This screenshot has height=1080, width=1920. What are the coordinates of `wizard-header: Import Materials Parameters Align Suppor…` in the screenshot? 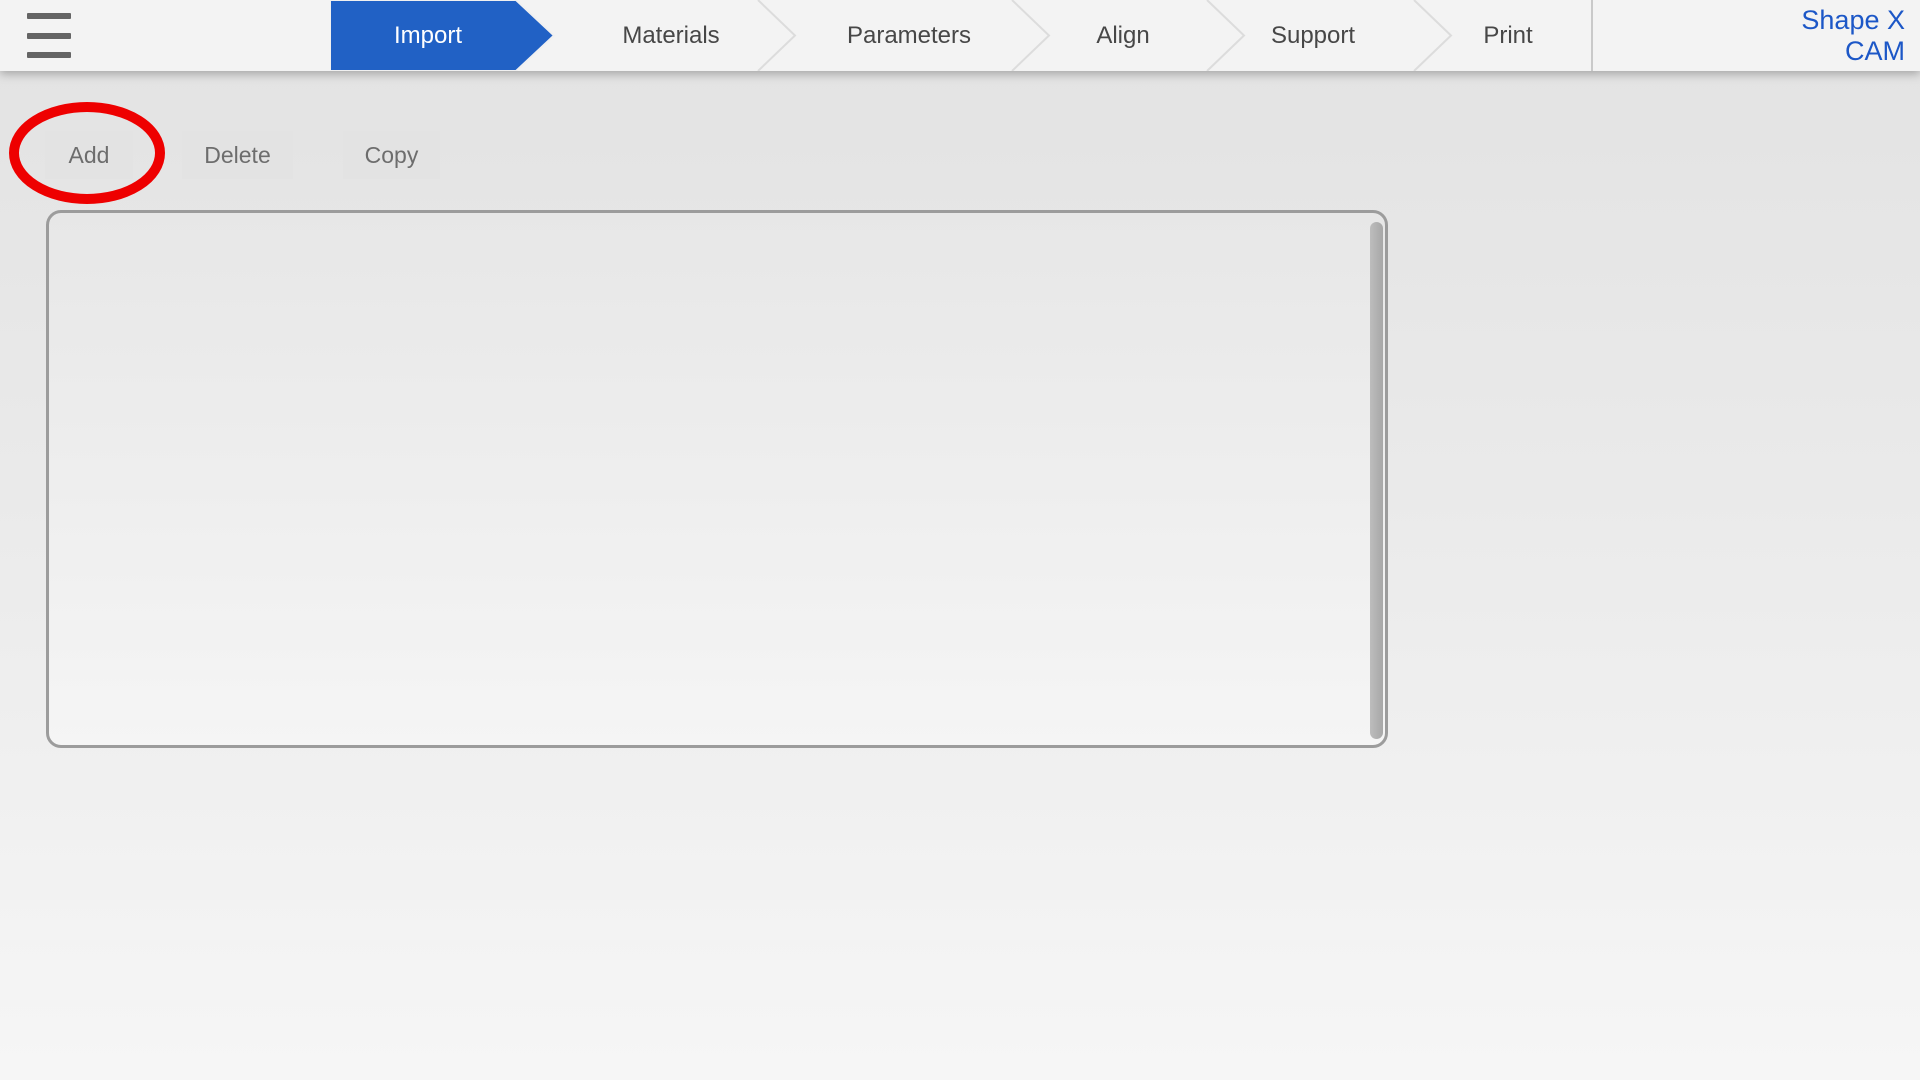 It's located at (960, 35).